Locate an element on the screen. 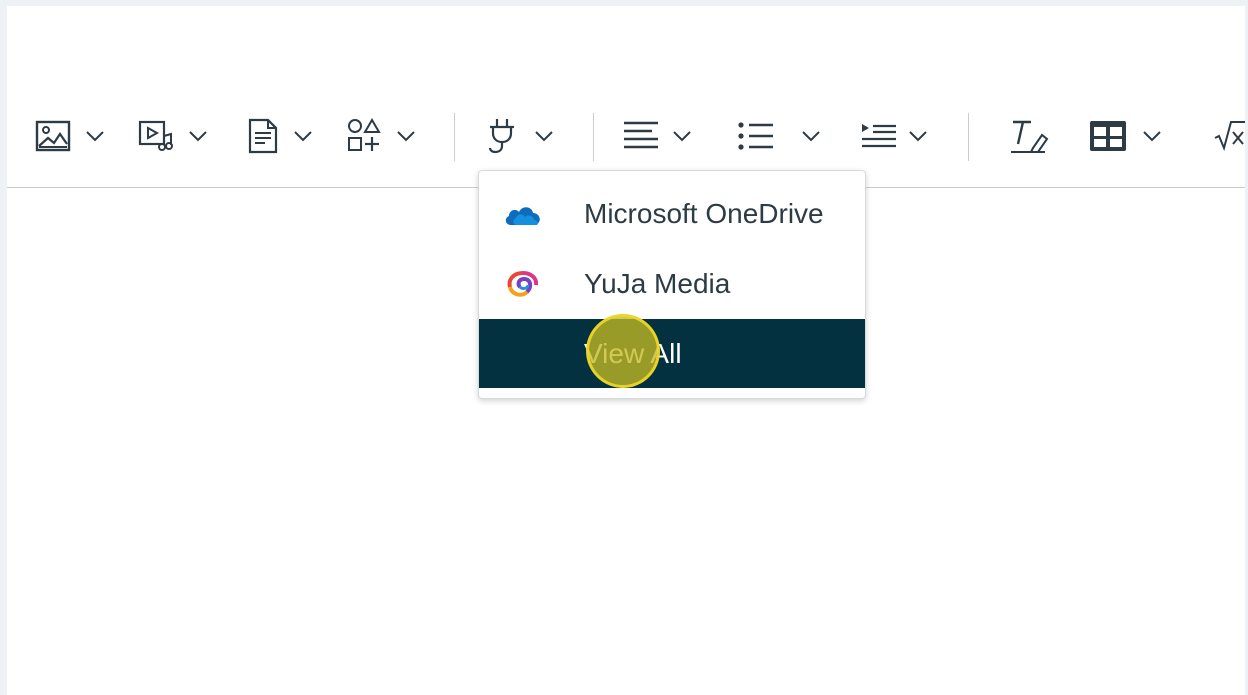  list-button is located at coordinates (779, 136).